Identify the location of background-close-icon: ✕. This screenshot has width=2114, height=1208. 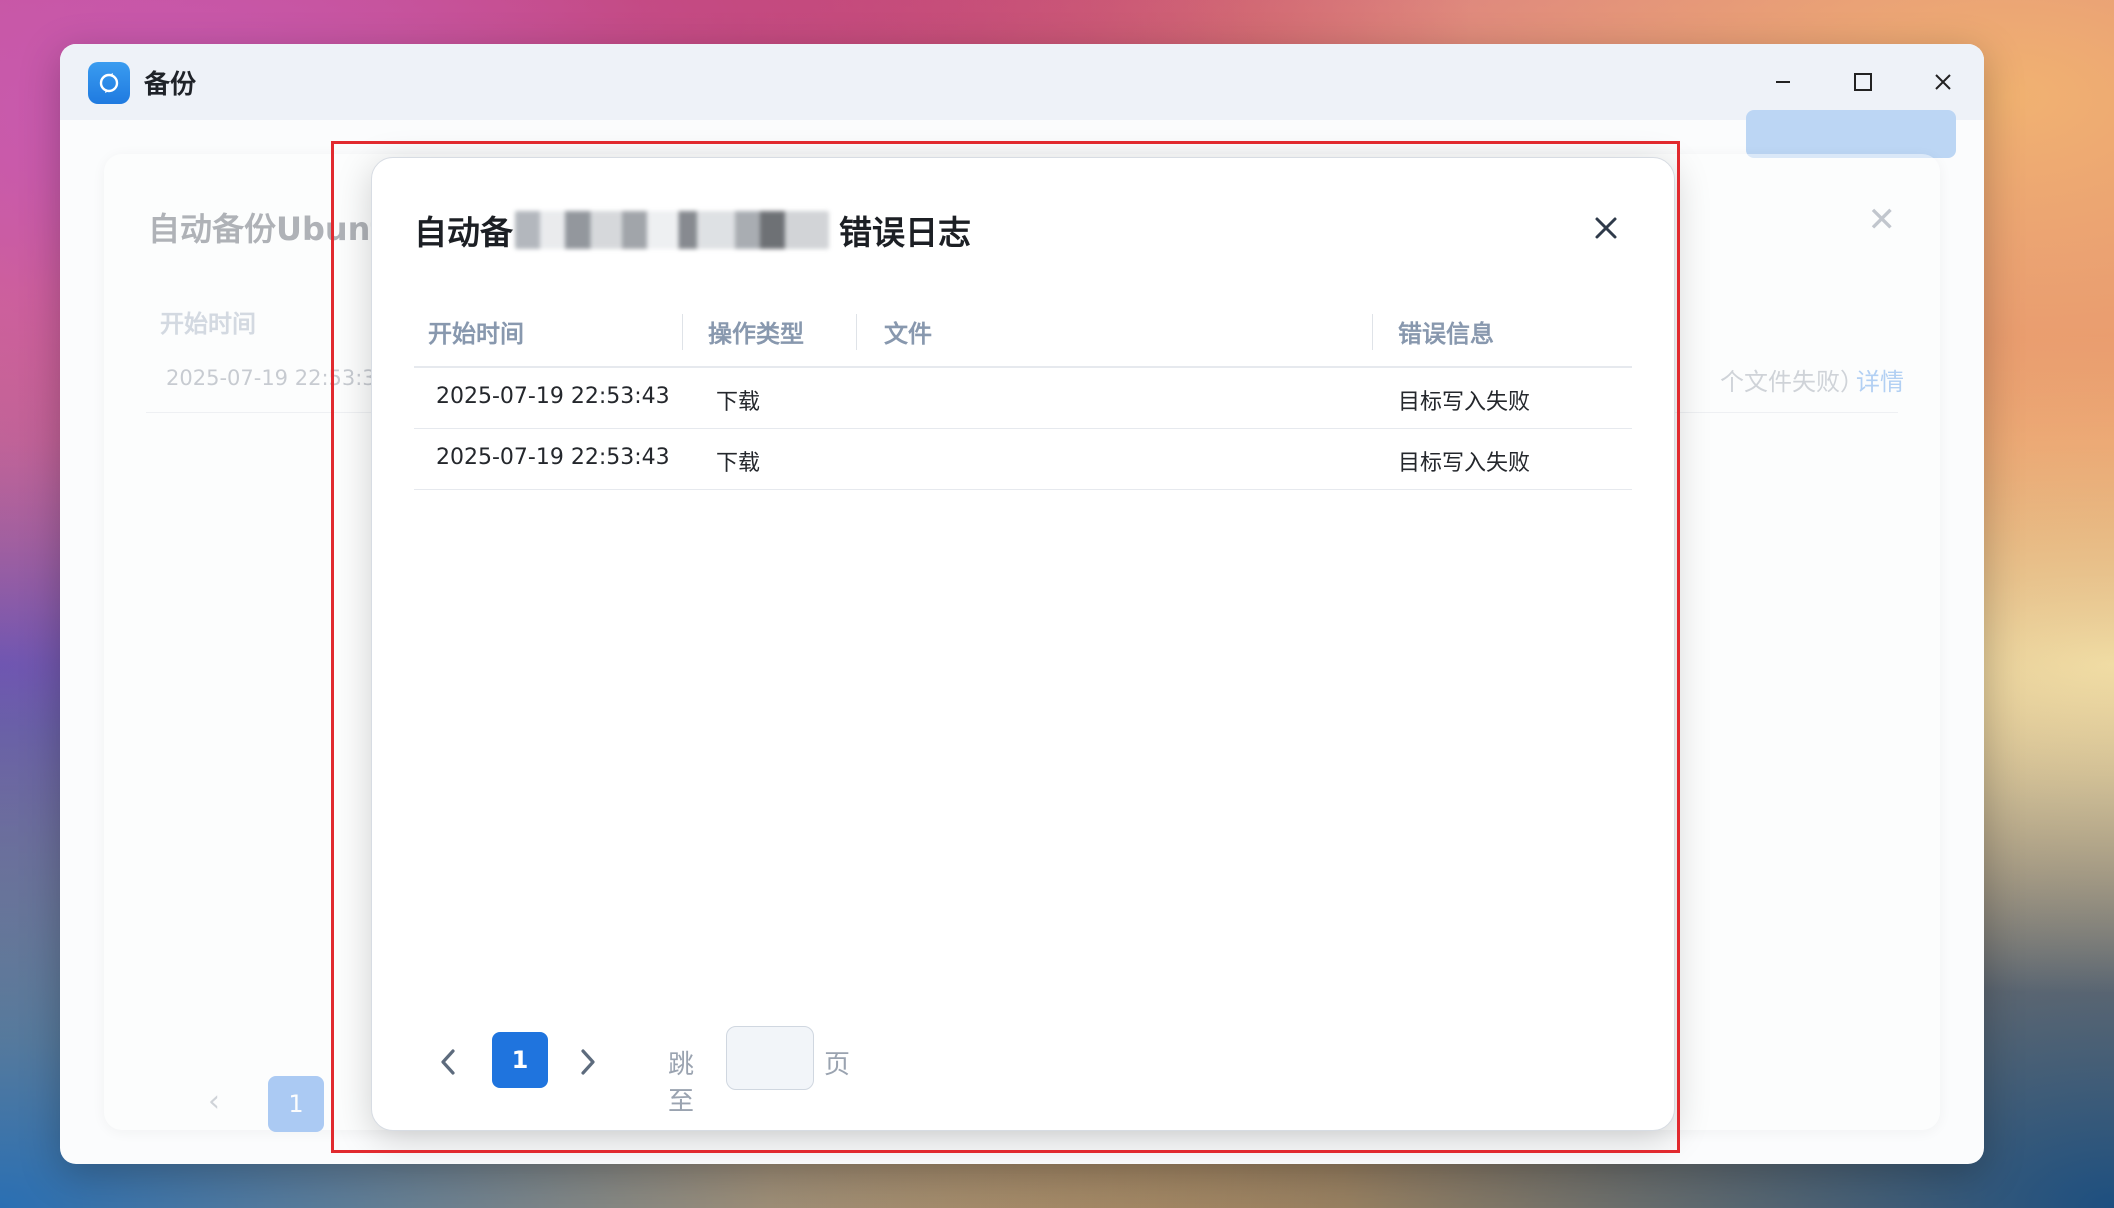
(1882, 220).